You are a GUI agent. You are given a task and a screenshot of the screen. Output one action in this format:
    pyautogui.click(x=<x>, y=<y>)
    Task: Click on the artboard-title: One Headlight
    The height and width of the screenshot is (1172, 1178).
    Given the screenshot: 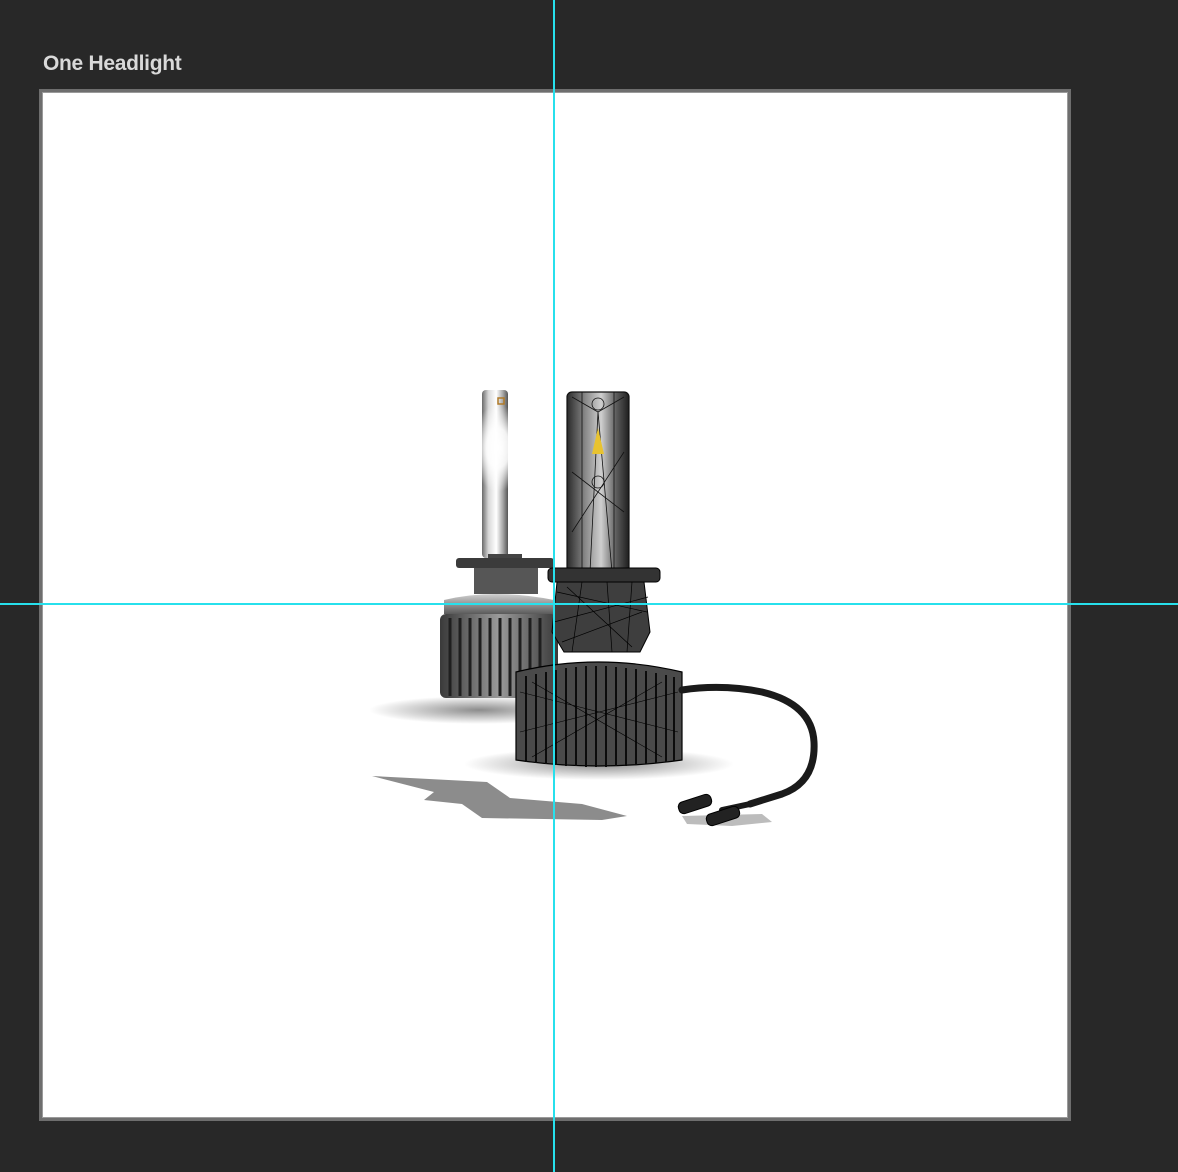 What is the action you would take?
    pyautogui.click(x=112, y=64)
    